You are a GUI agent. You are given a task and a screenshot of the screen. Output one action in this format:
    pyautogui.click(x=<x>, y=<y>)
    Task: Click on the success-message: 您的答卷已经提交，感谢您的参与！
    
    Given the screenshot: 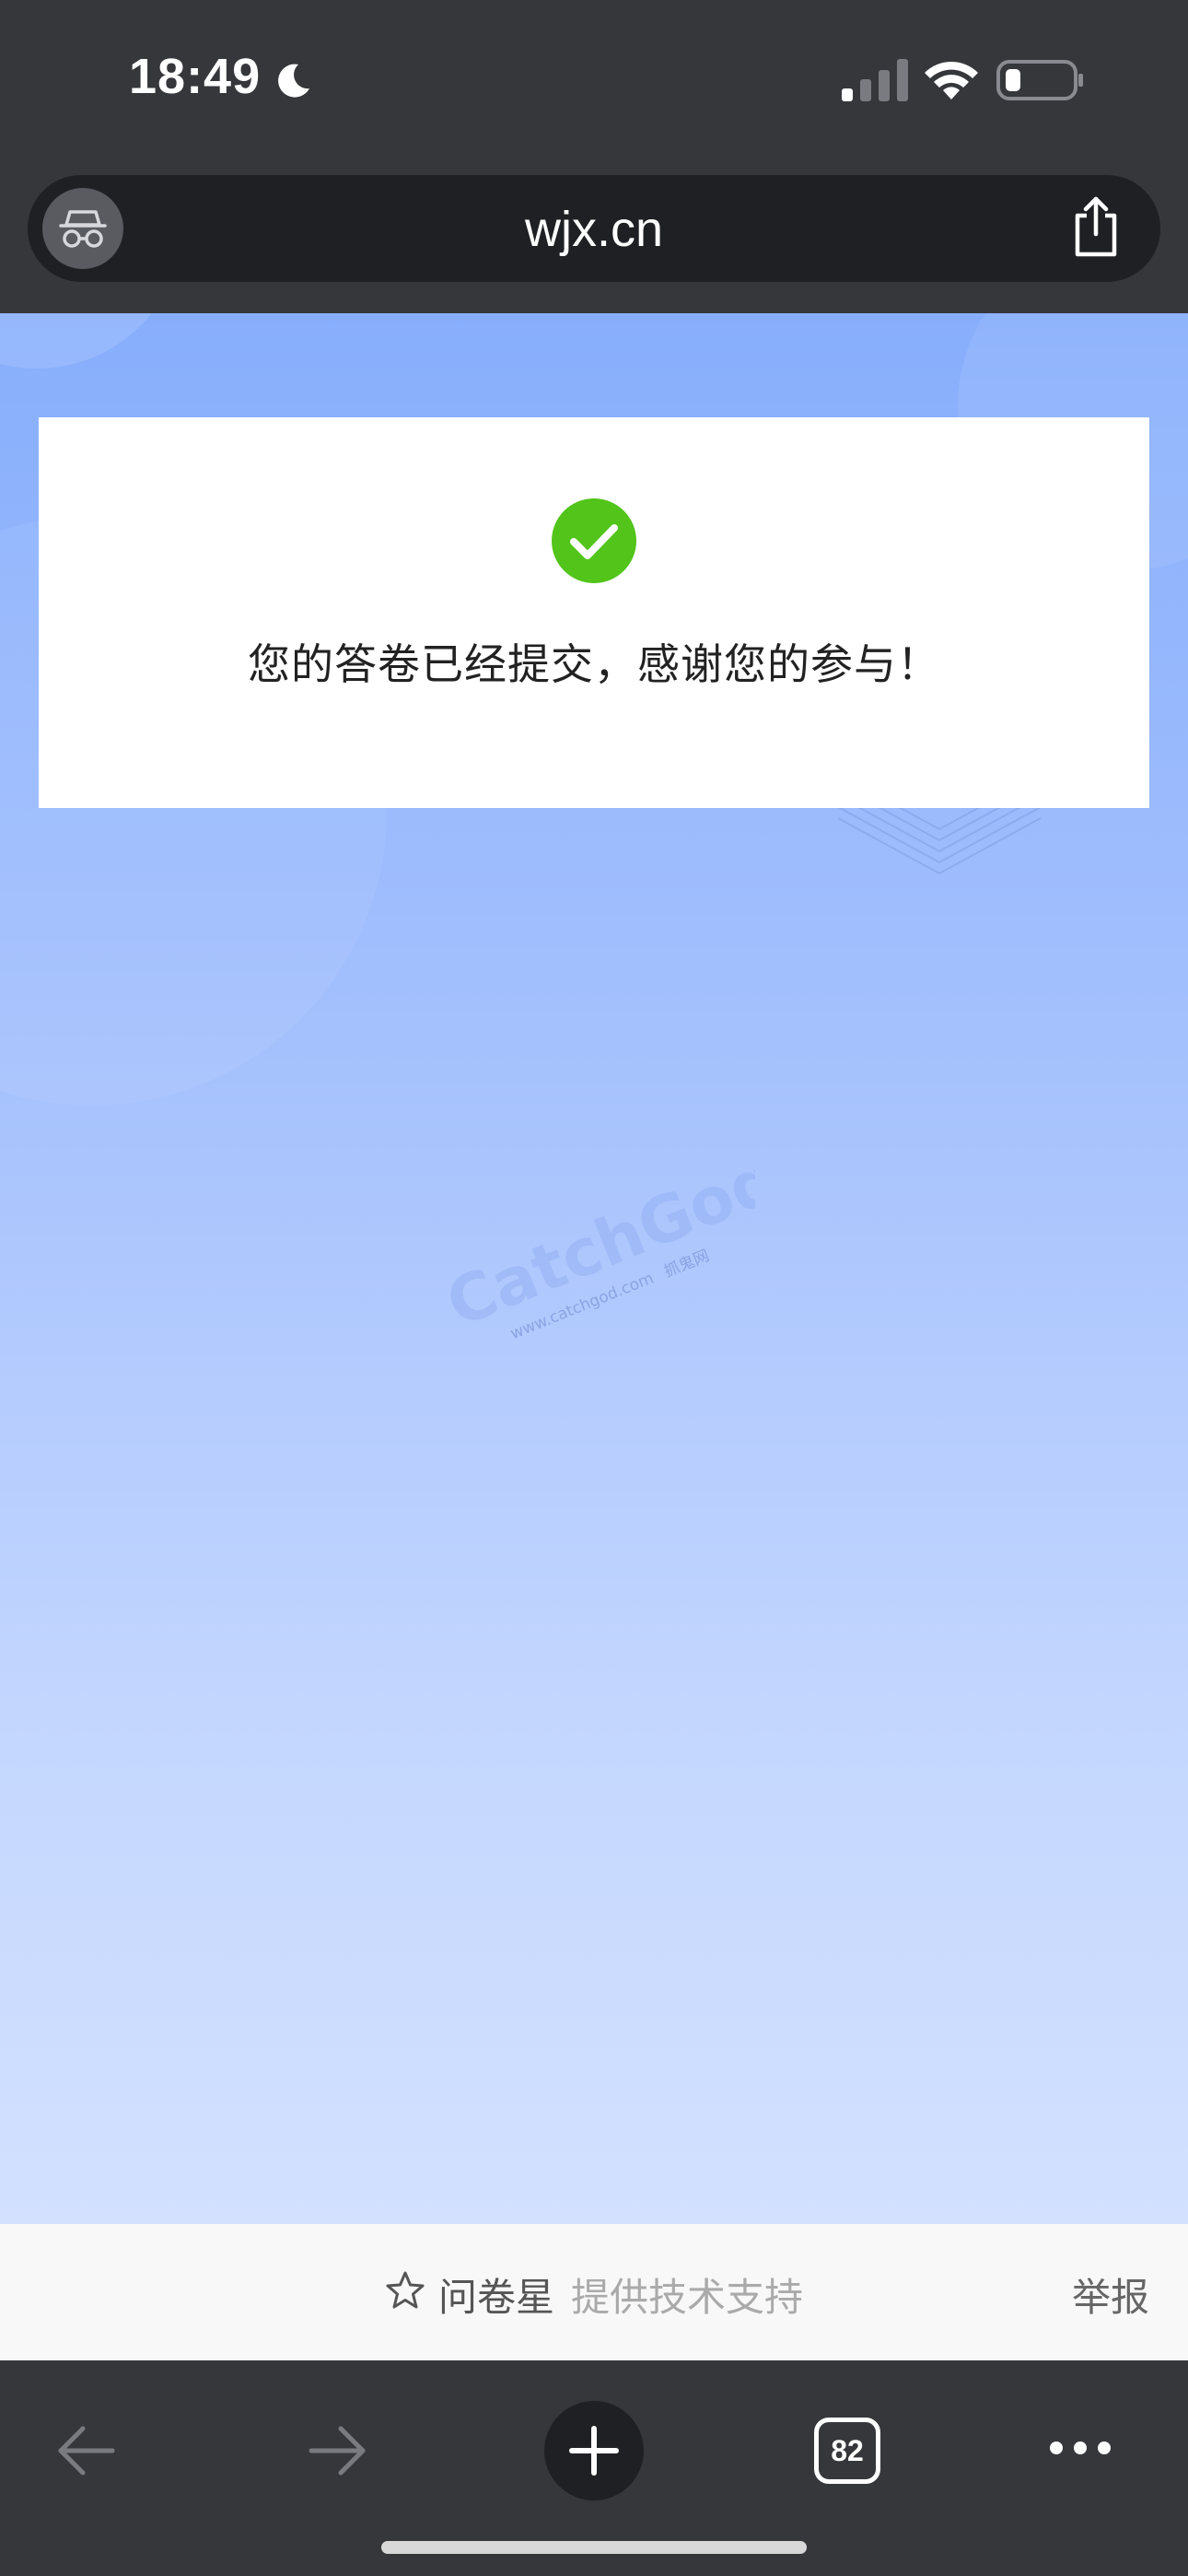 What is the action you would take?
    pyautogui.click(x=594, y=664)
    